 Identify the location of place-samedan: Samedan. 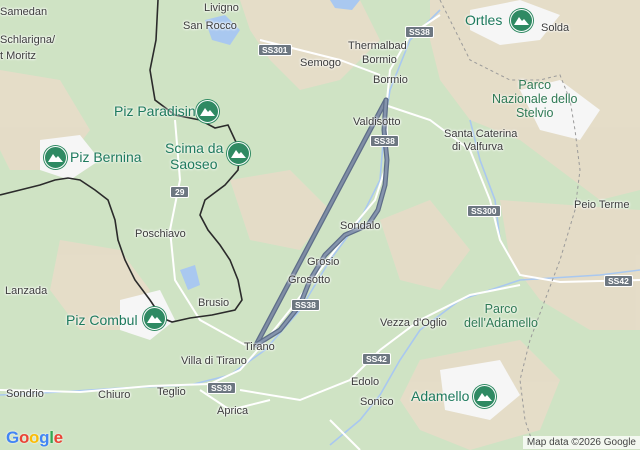
(23, 12).